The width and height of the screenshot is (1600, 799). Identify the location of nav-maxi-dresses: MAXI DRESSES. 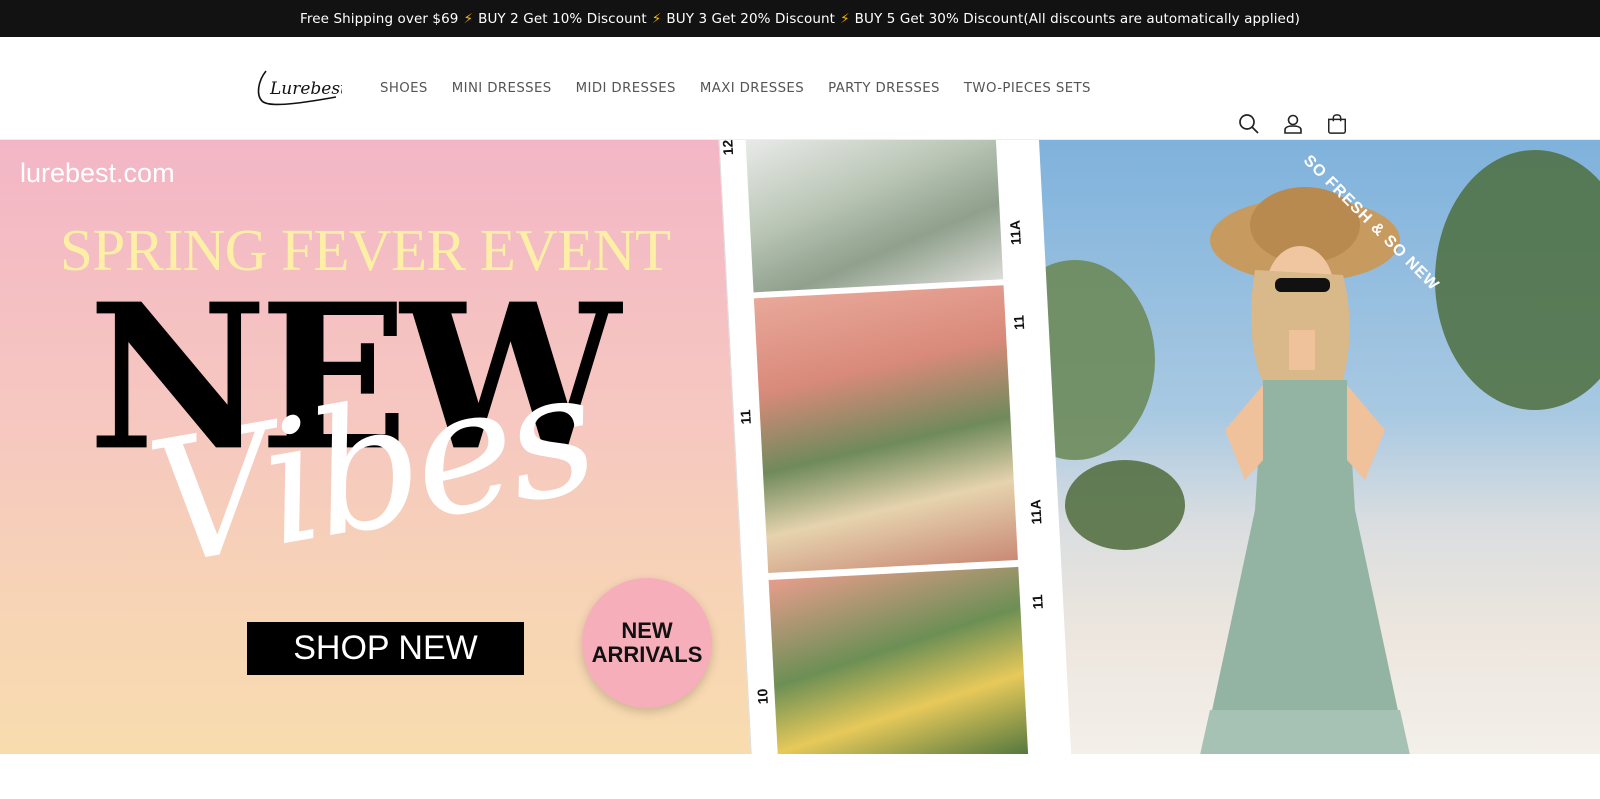
(752, 88).